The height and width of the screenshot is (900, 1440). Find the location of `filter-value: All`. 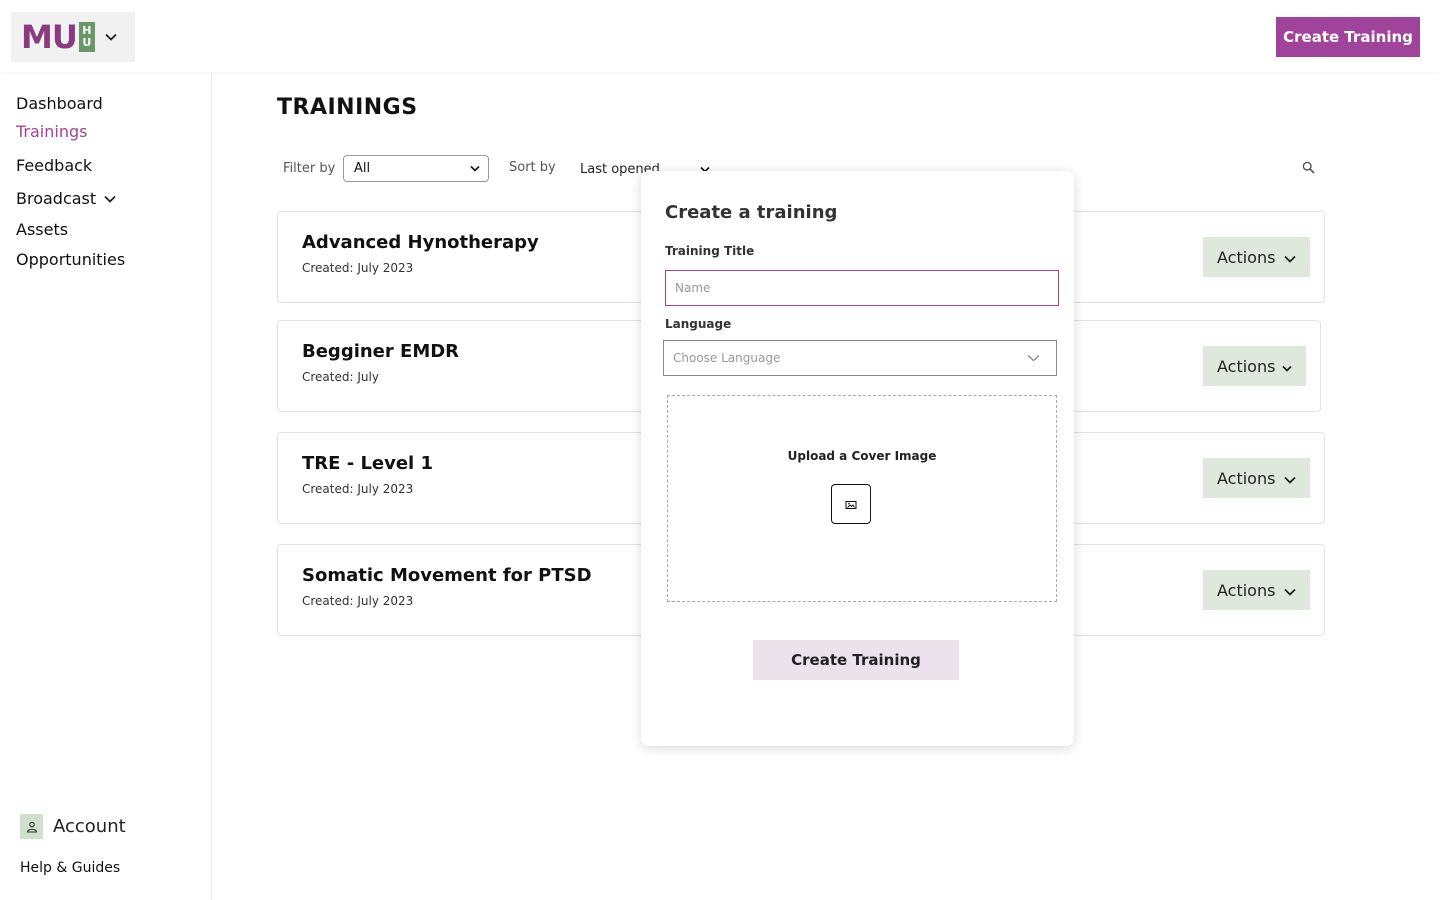

filter-value: All is located at coordinates (362, 168).